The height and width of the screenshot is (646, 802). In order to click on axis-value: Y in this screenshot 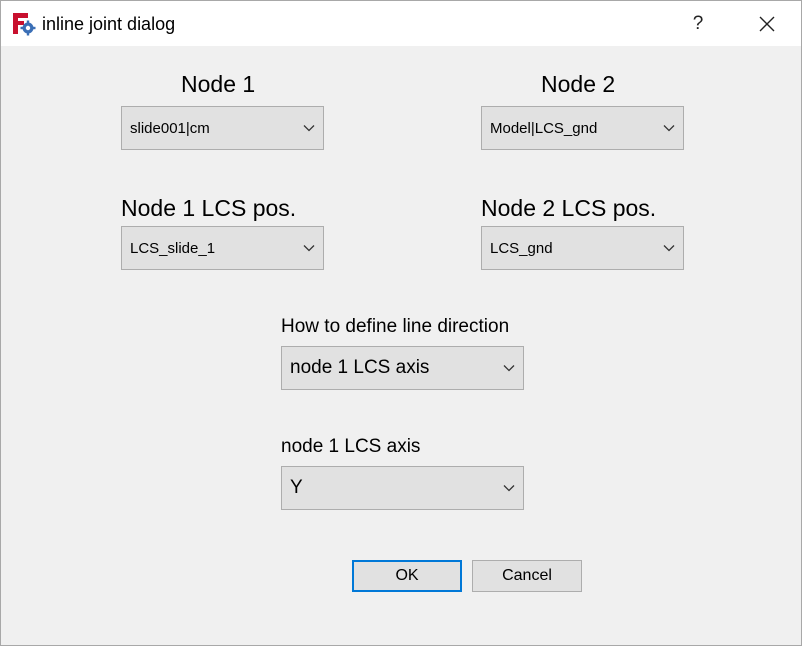, I will do `click(296, 487)`.